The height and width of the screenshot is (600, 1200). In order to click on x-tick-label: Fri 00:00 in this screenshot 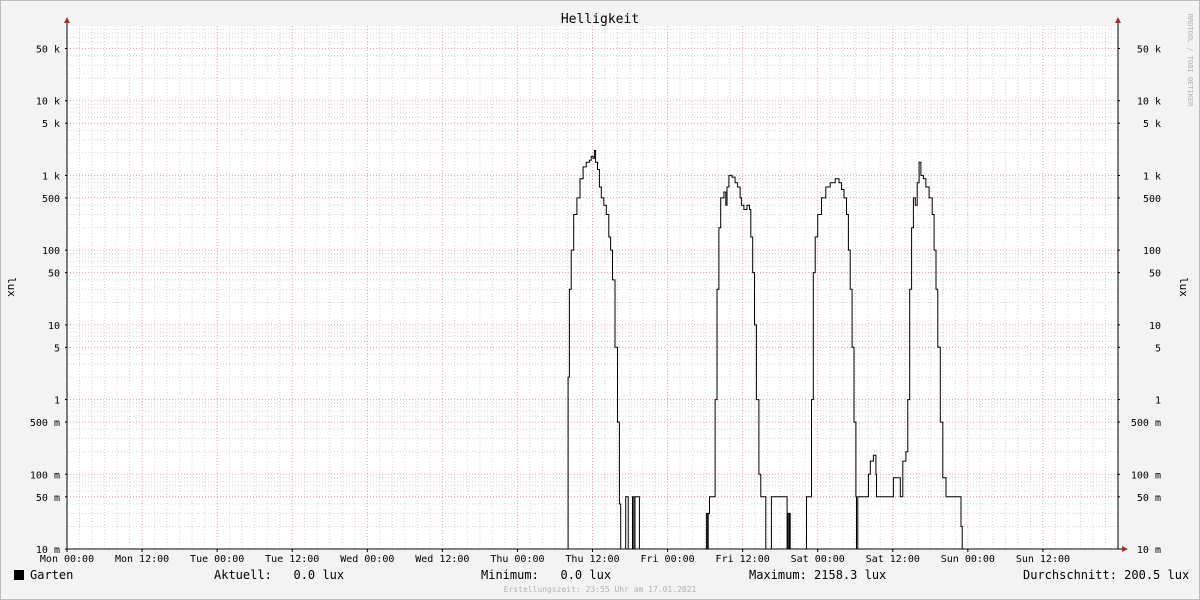, I will do `click(667, 559)`.